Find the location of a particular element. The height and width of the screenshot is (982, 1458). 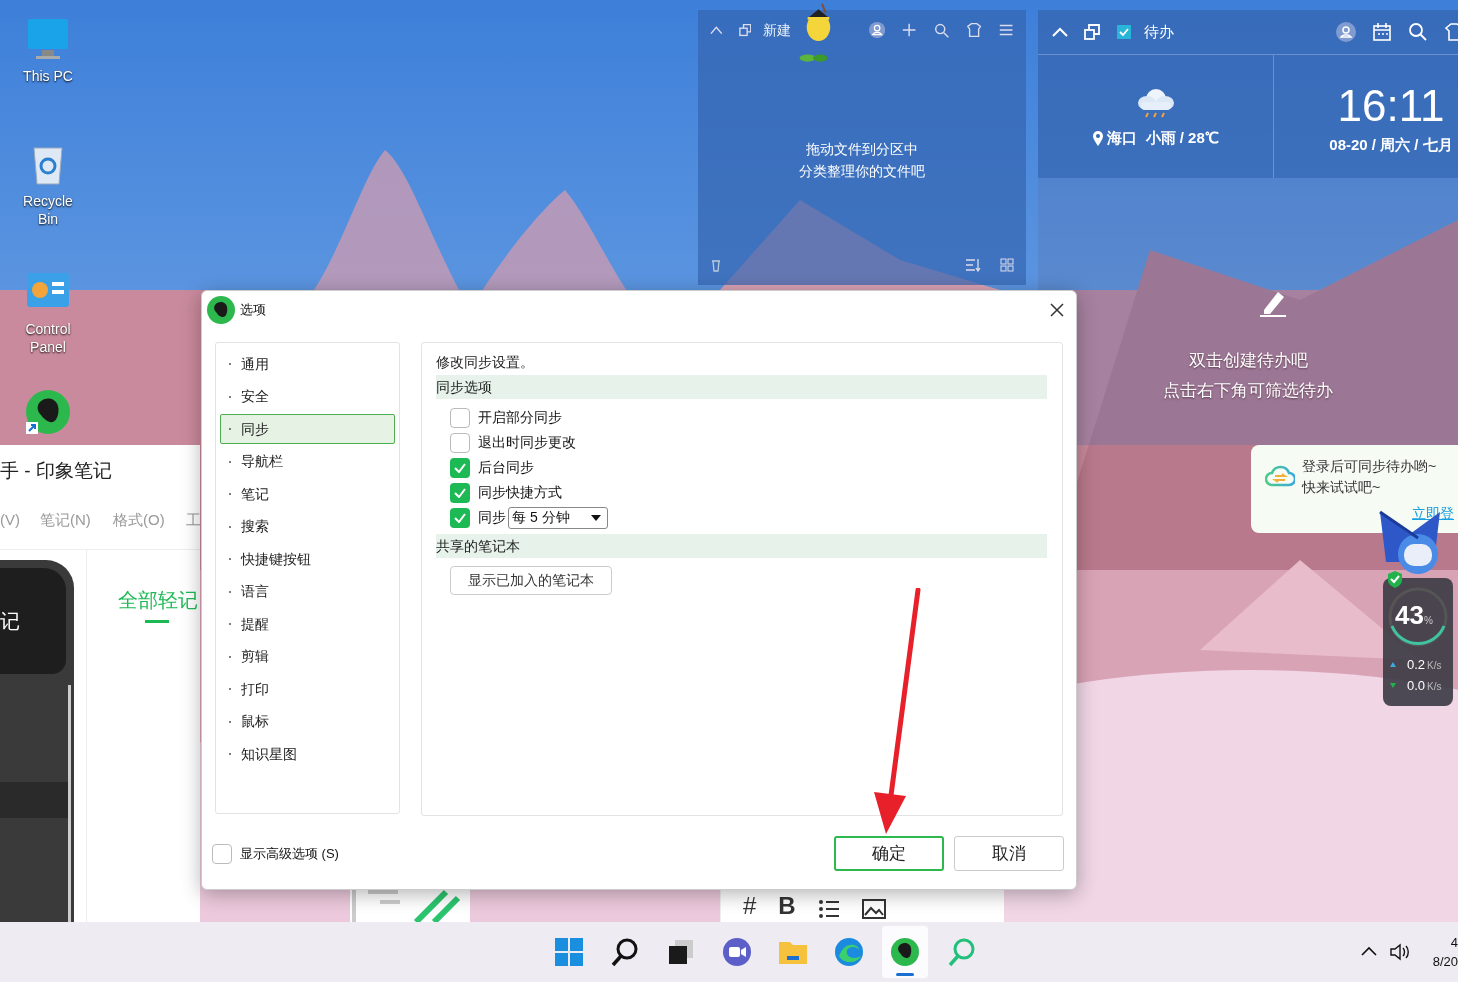

interval-dropdown: 每 5 分钟 is located at coordinates (558, 517).